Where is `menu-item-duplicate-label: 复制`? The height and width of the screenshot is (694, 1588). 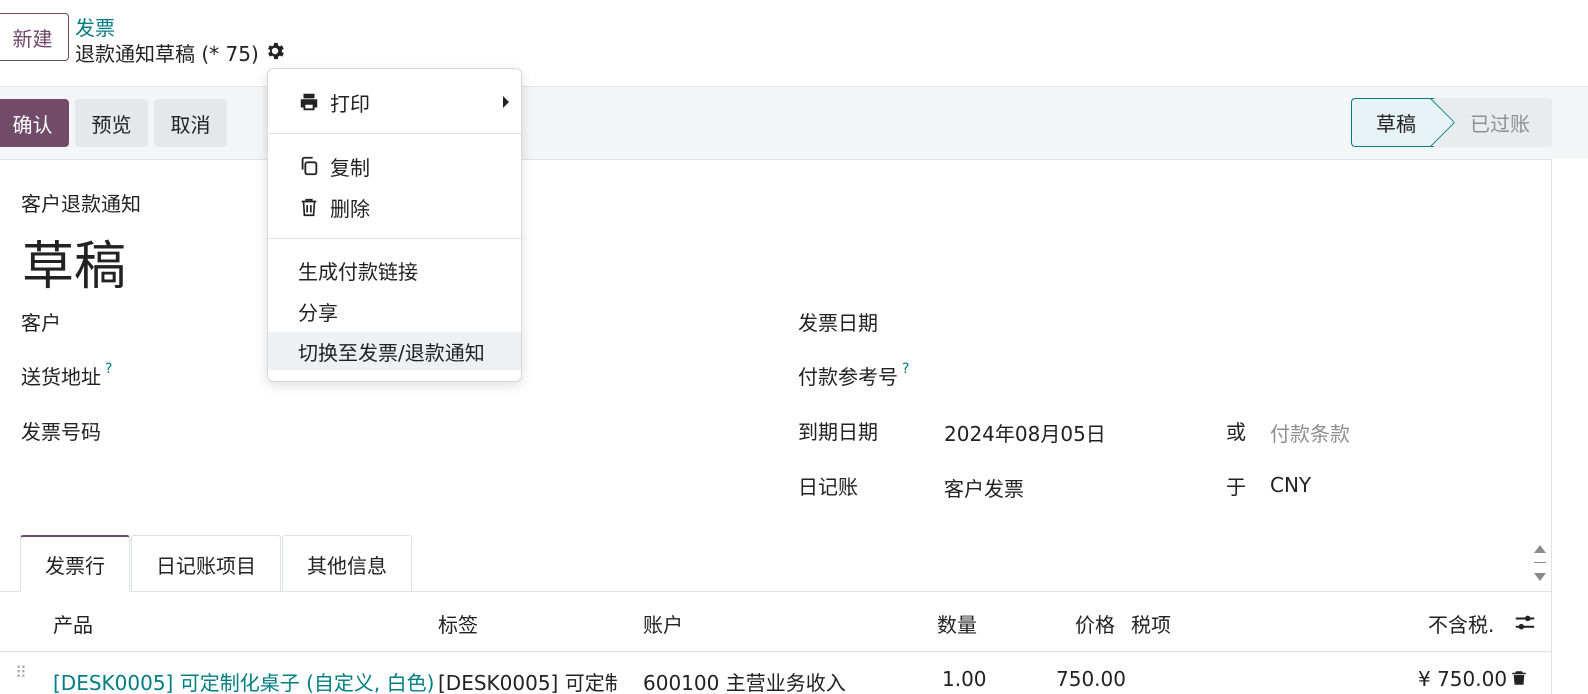 menu-item-duplicate-label: 复制 is located at coordinates (350, 167).